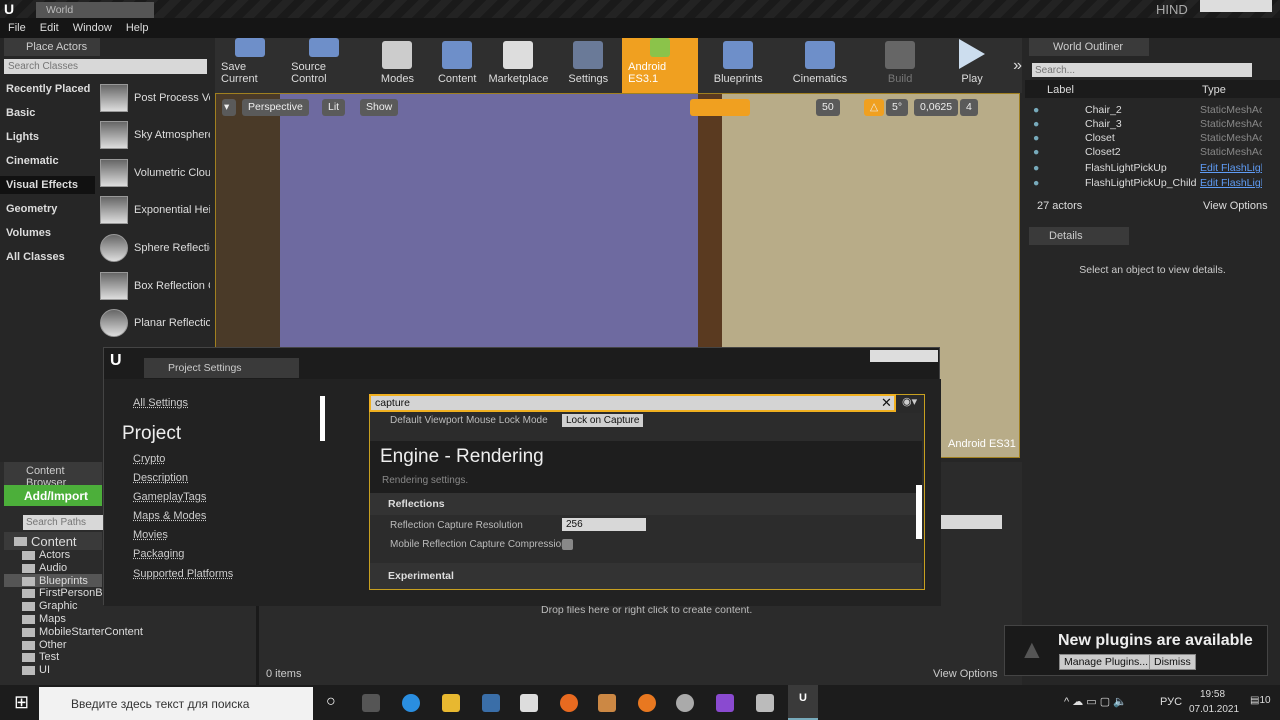 The height and width of the screenshot is (720, 1280). What do you see at coordinates (95, 10) in the screenshot?
I see `tab-world: World` at bounding box center [95, 10].